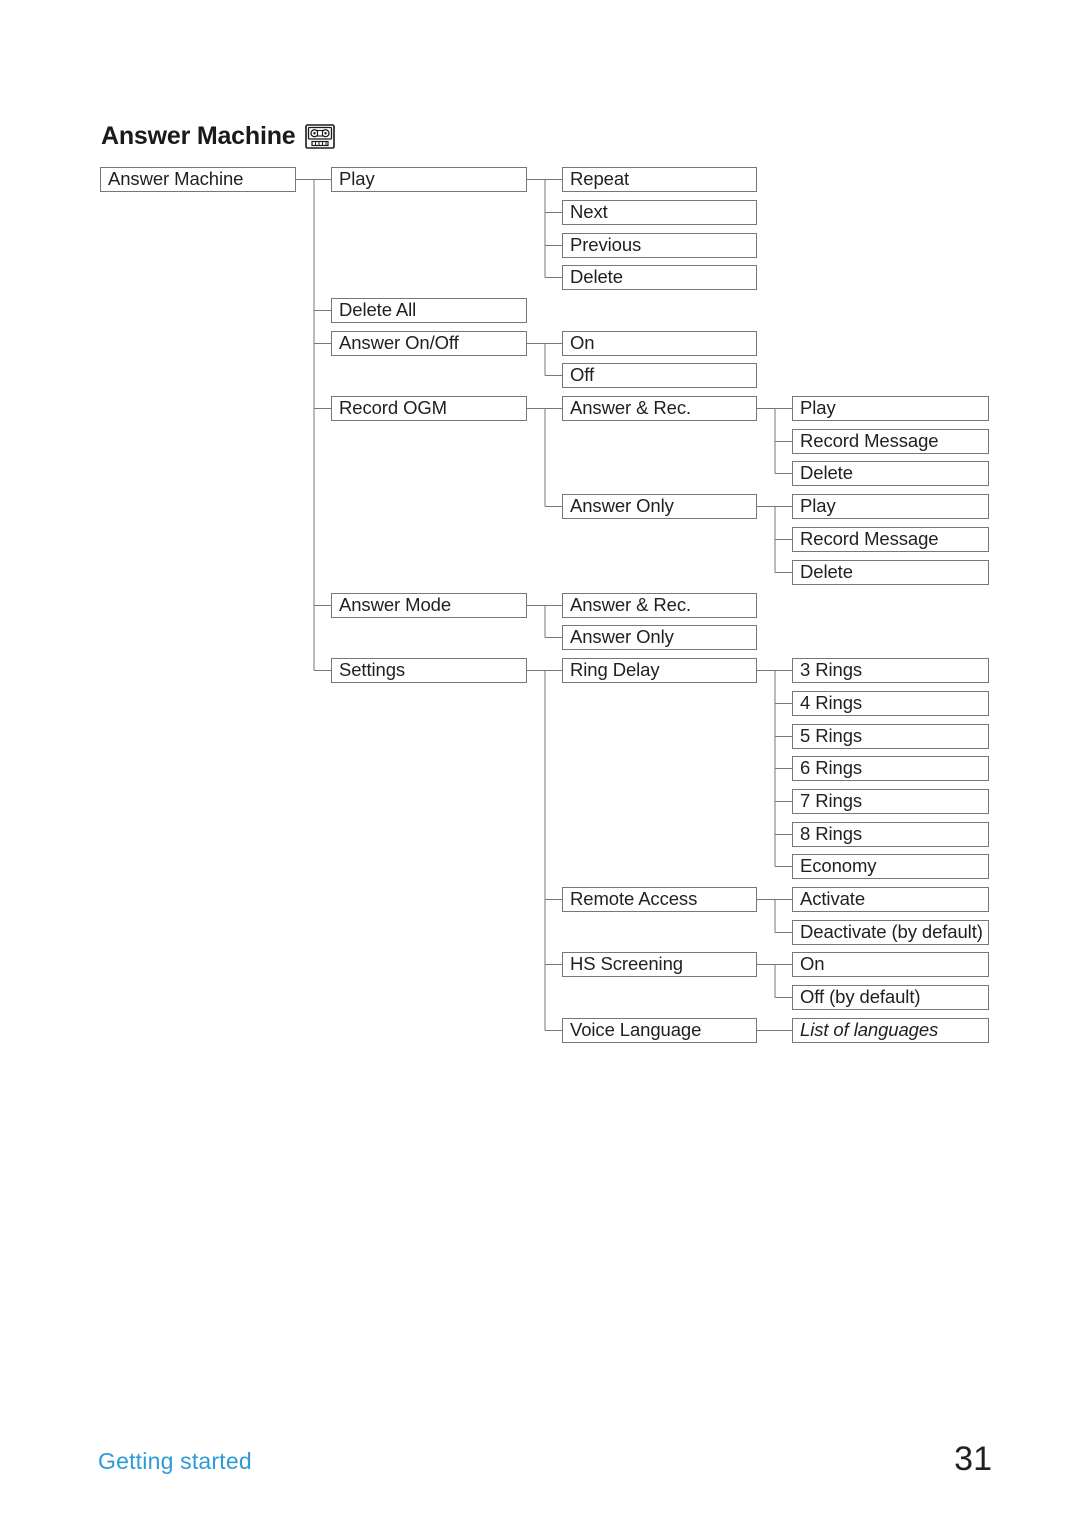  What do you see at coordinates (890, 670) in the screenshot?
I see `menu-node-3-rings: 3 Rings` at bounding box center [890, 670].